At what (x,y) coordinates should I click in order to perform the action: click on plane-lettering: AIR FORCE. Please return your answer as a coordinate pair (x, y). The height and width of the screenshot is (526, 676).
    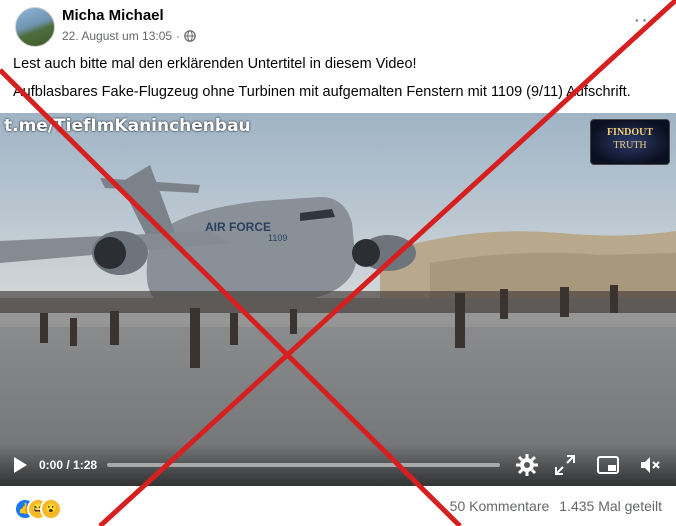
    Looking at the image, I should click on (238, 227).